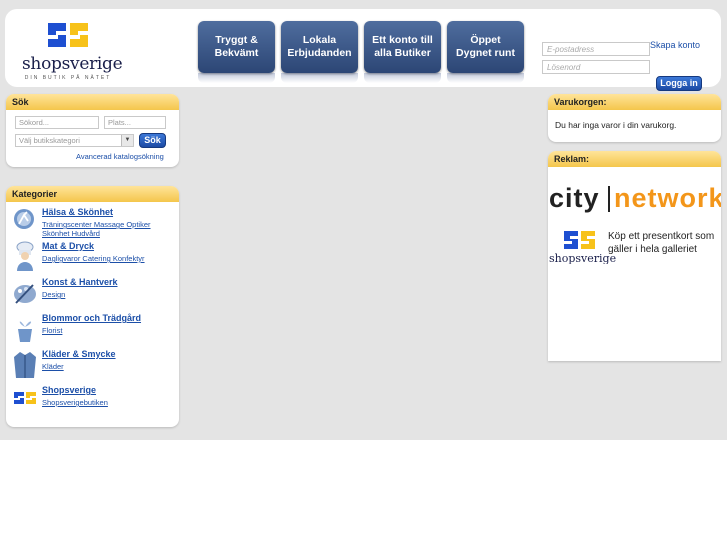 Image resolution: width=727 pixels, height=545 pixels. I want to click on flowerpot-icon, so click(25, 331).